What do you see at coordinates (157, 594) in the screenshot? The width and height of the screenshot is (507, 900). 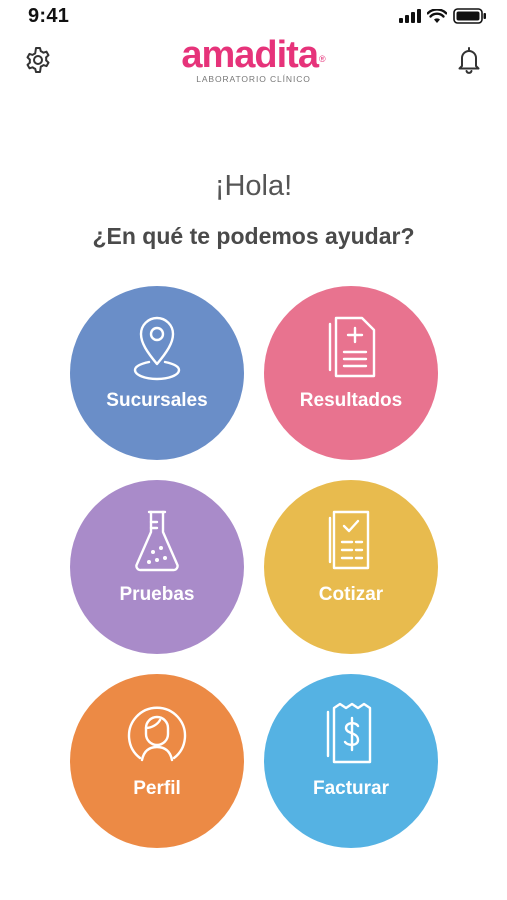 I see `tile-label: Pruebas` at bounding box center [157, 594].